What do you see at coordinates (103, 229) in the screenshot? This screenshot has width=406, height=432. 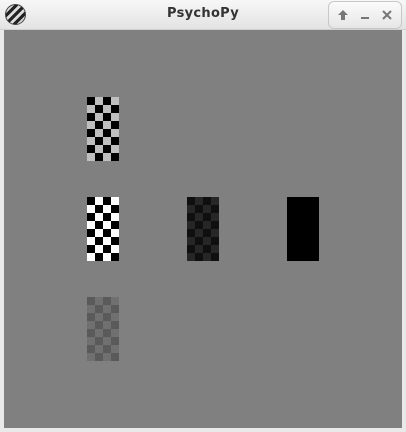 I see `checkerboard-middle-left` at bounding box center [103, 229].